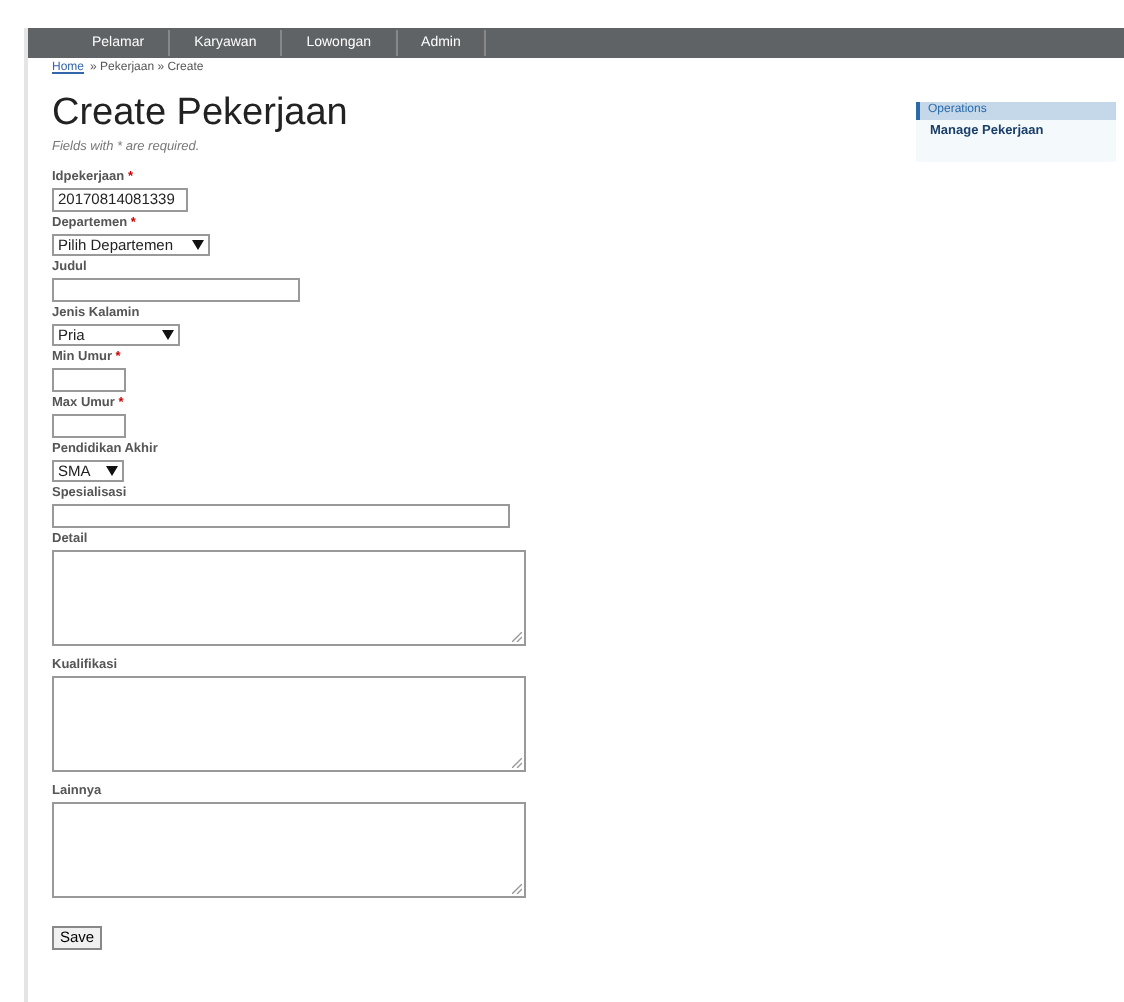 This screenshot has height=1002, width=1124. Describe the element at coordinates (201, 114) in the screenshot. I see `page-title: Create Pekerjaan` at that location.